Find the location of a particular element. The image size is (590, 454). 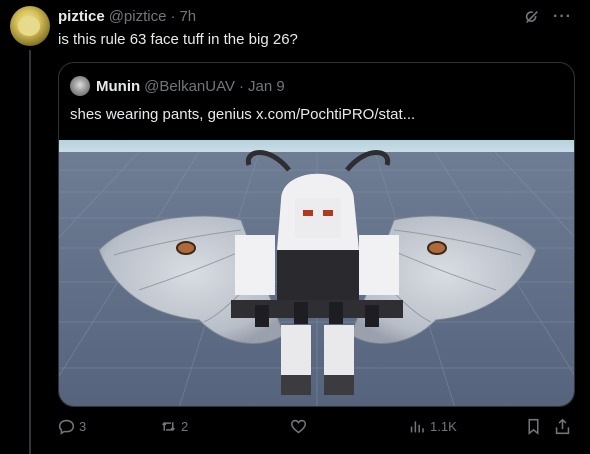

quote-header: Munin @BelkanUAV · Jan 9 is located at coordinates (177, 86).